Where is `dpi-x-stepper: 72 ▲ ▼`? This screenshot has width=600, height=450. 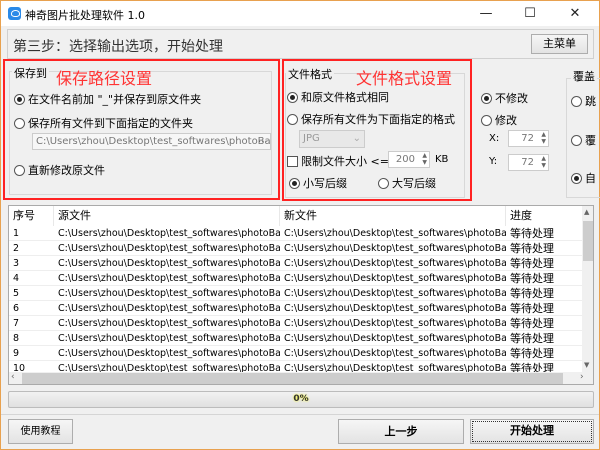
dpi-x-stepper: 72 ▲ ▼ is located at coordinates (528, 138).